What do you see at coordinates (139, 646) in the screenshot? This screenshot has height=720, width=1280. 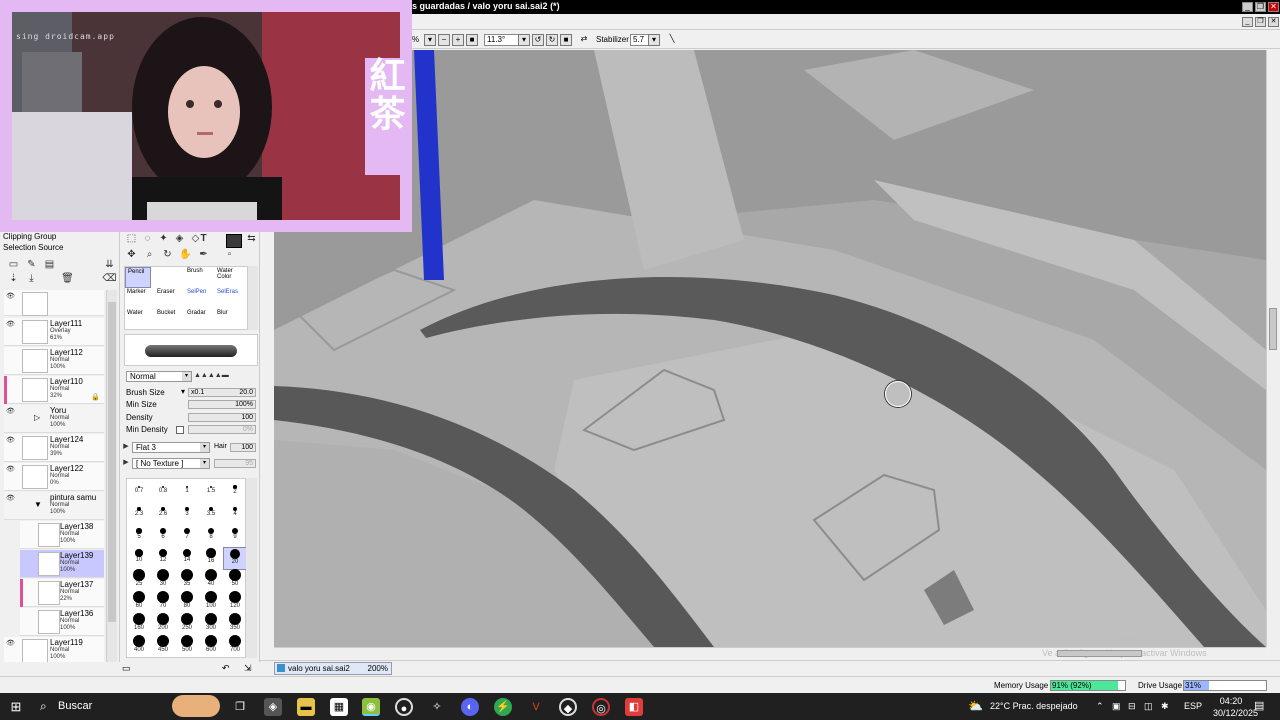 I see `size-preset: 400` at bounding box center [139, 646].